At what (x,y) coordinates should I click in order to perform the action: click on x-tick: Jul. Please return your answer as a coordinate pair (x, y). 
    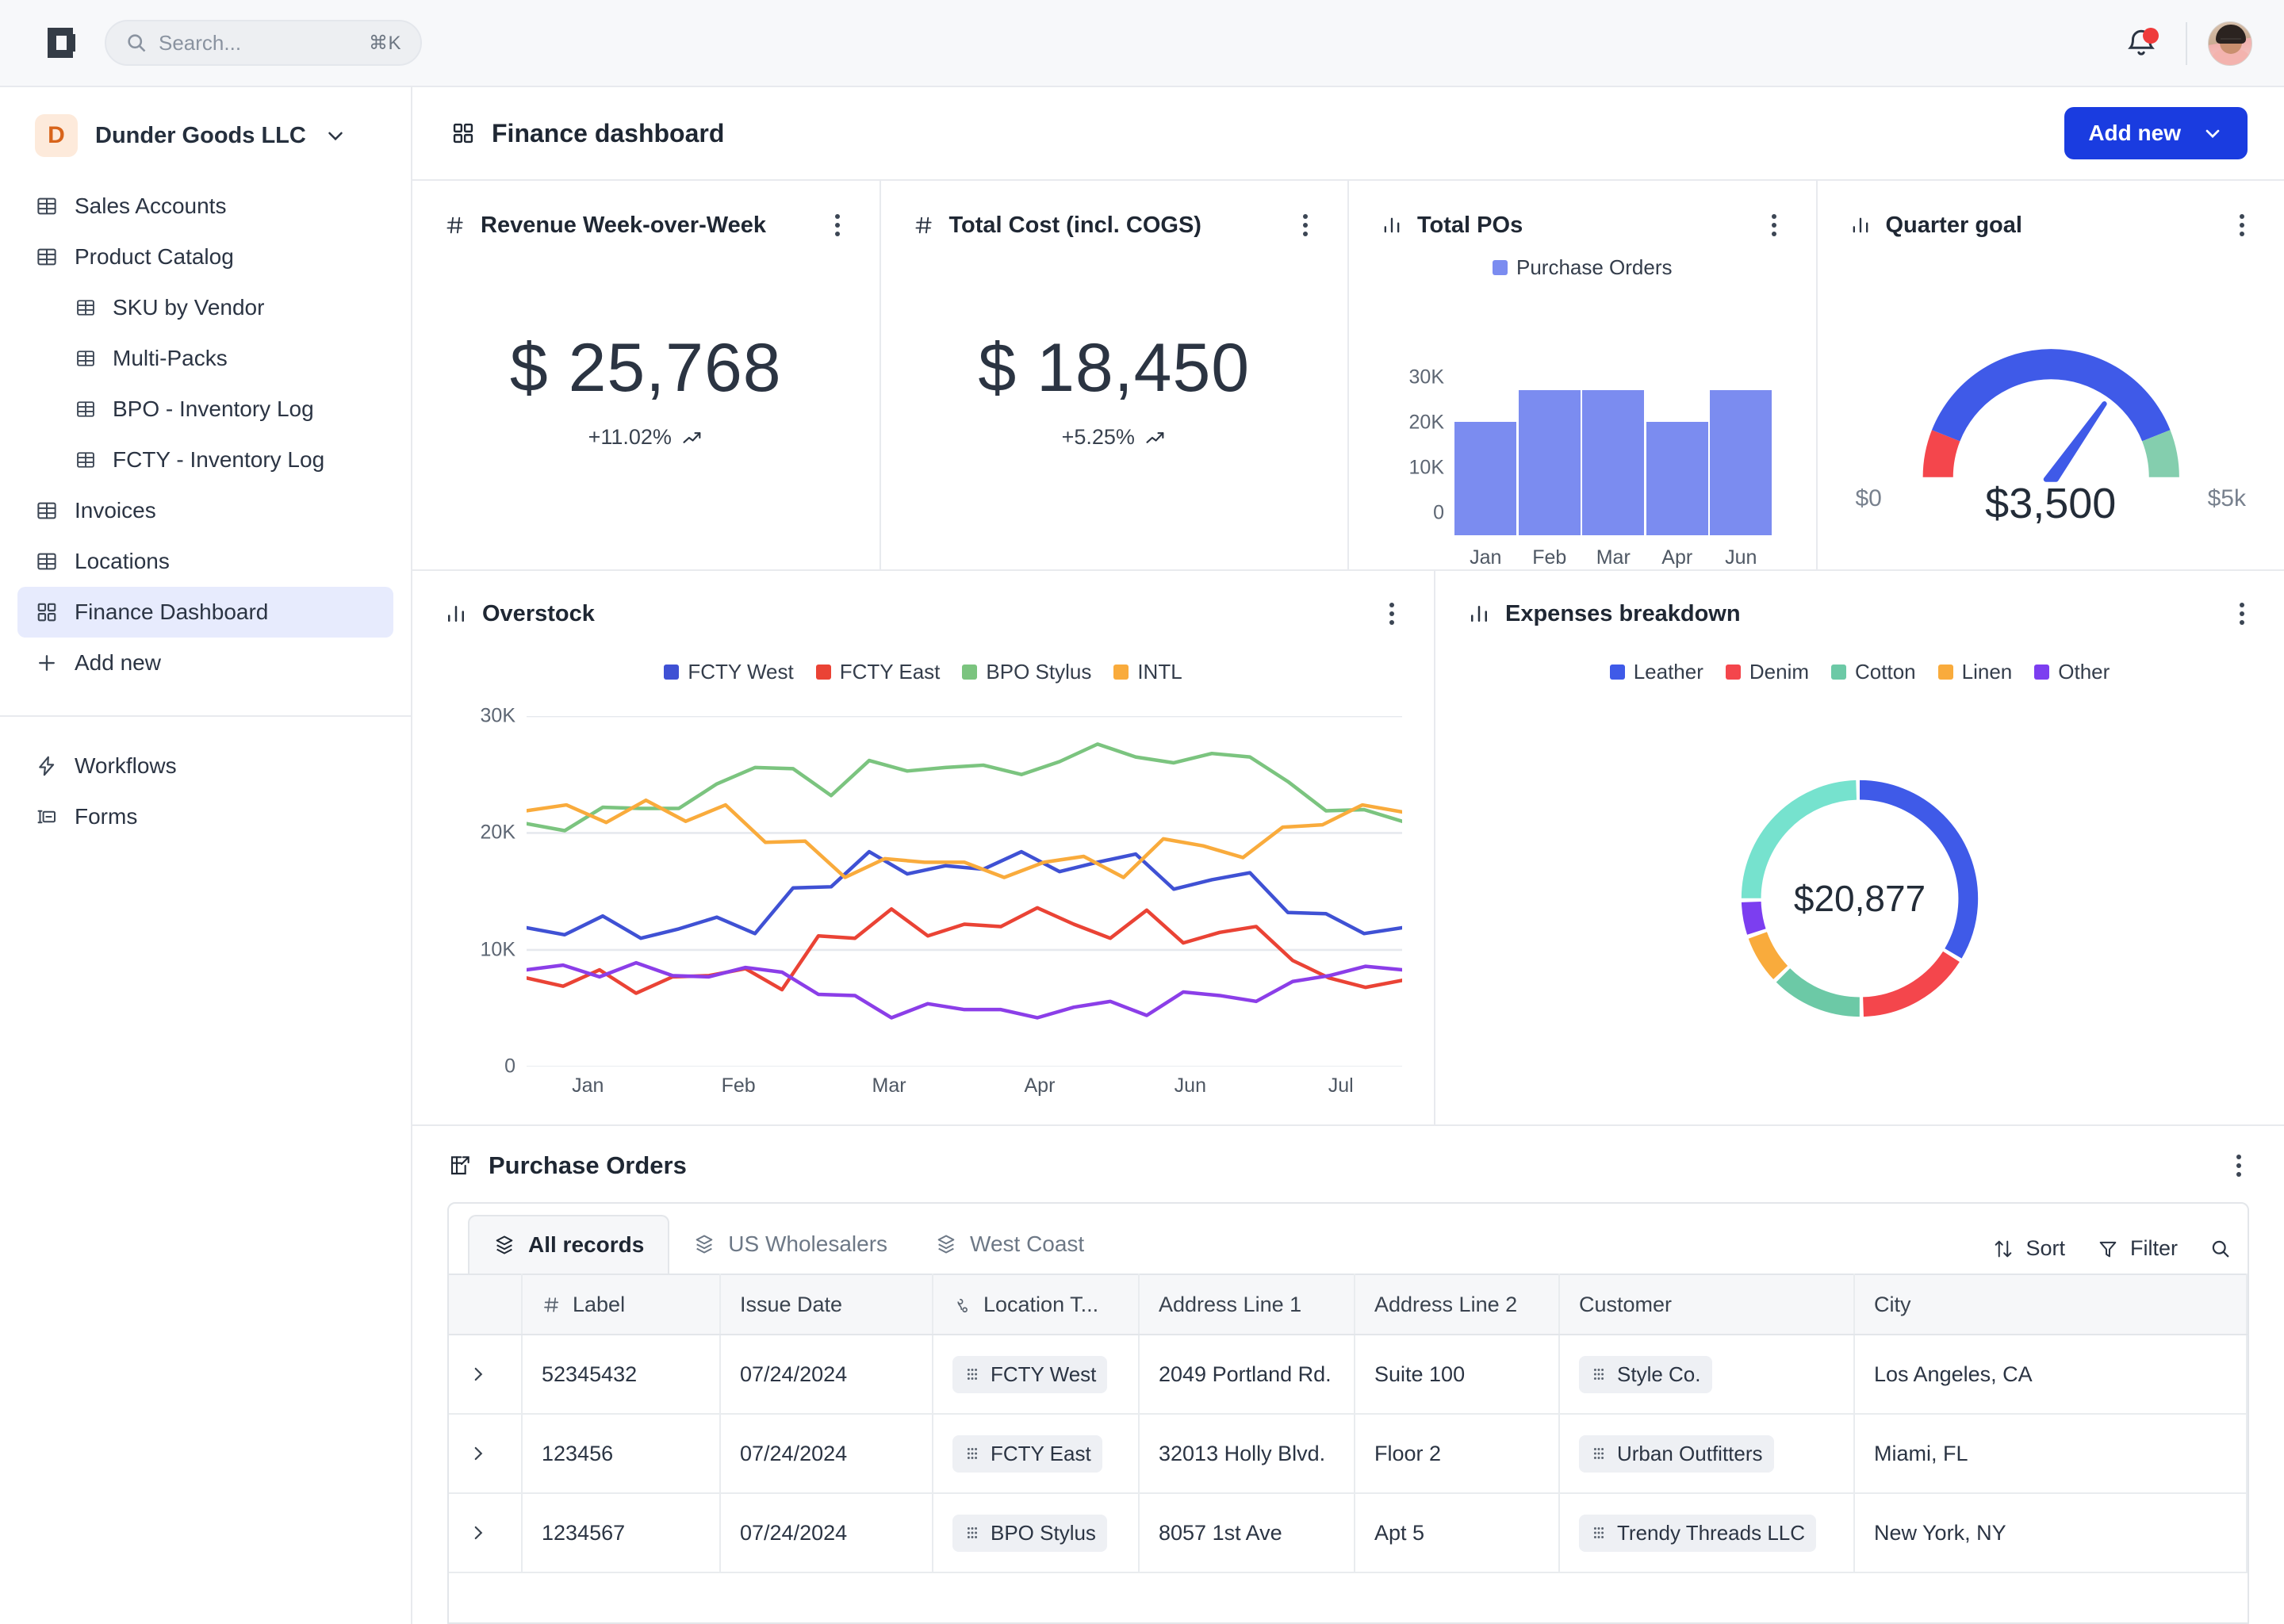
    Looking at the image, I should click on (1341, 1085).